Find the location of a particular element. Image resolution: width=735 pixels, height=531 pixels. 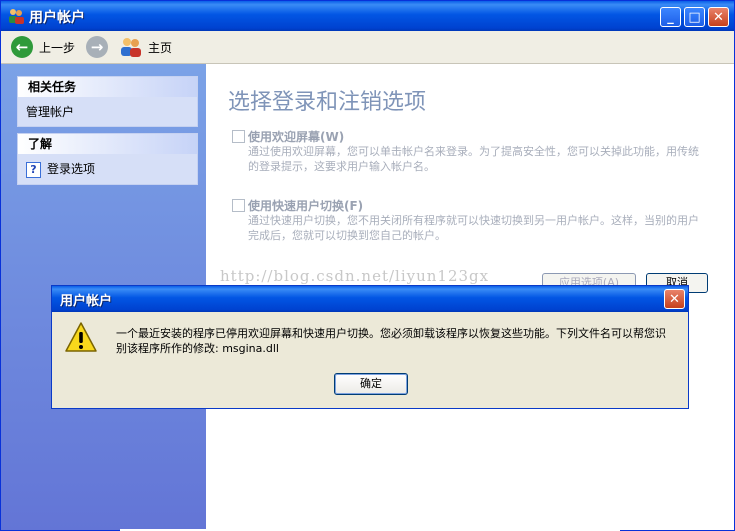

minimize-button: _ is located at coordinates (670, 17).